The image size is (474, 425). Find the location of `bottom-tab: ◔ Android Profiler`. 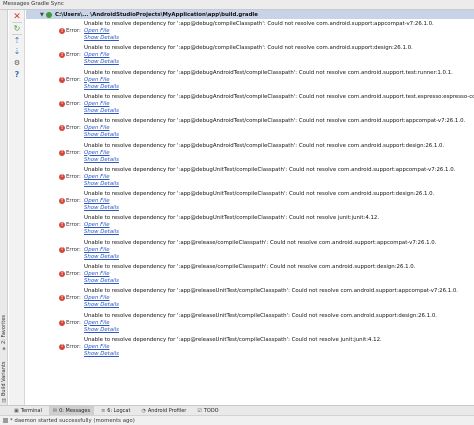

bottom-tab: ◔ Android Profiler is located at coordinates (163, 410).